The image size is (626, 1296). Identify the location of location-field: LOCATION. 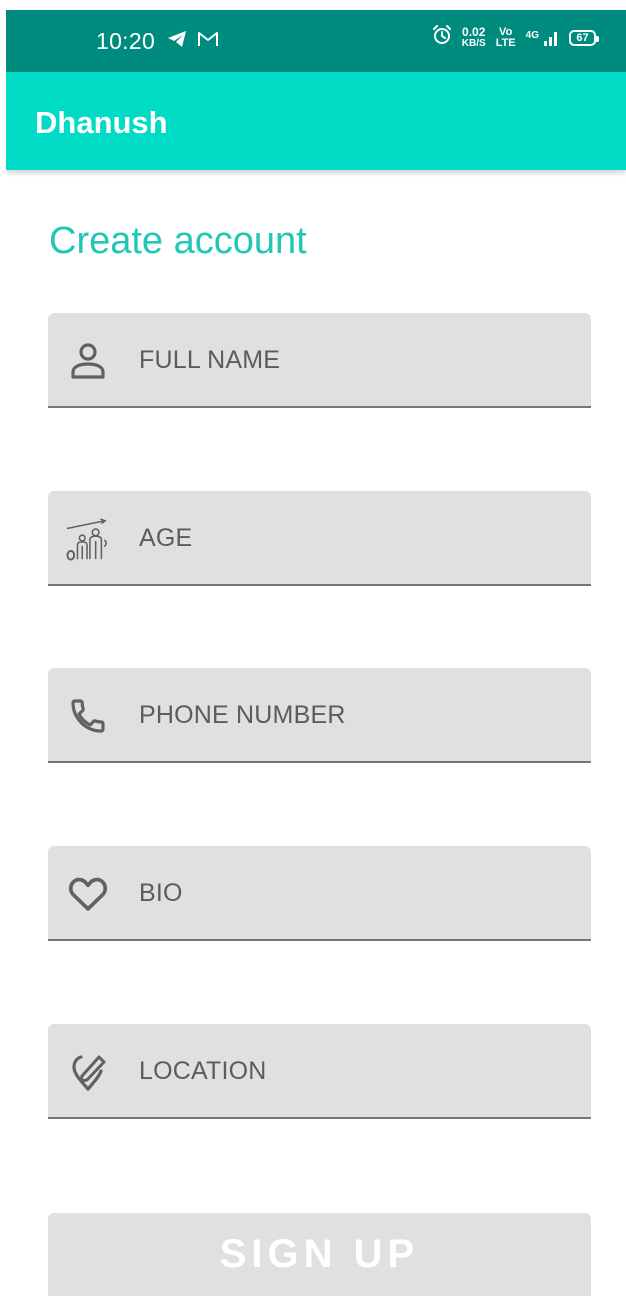
(319, 1071).